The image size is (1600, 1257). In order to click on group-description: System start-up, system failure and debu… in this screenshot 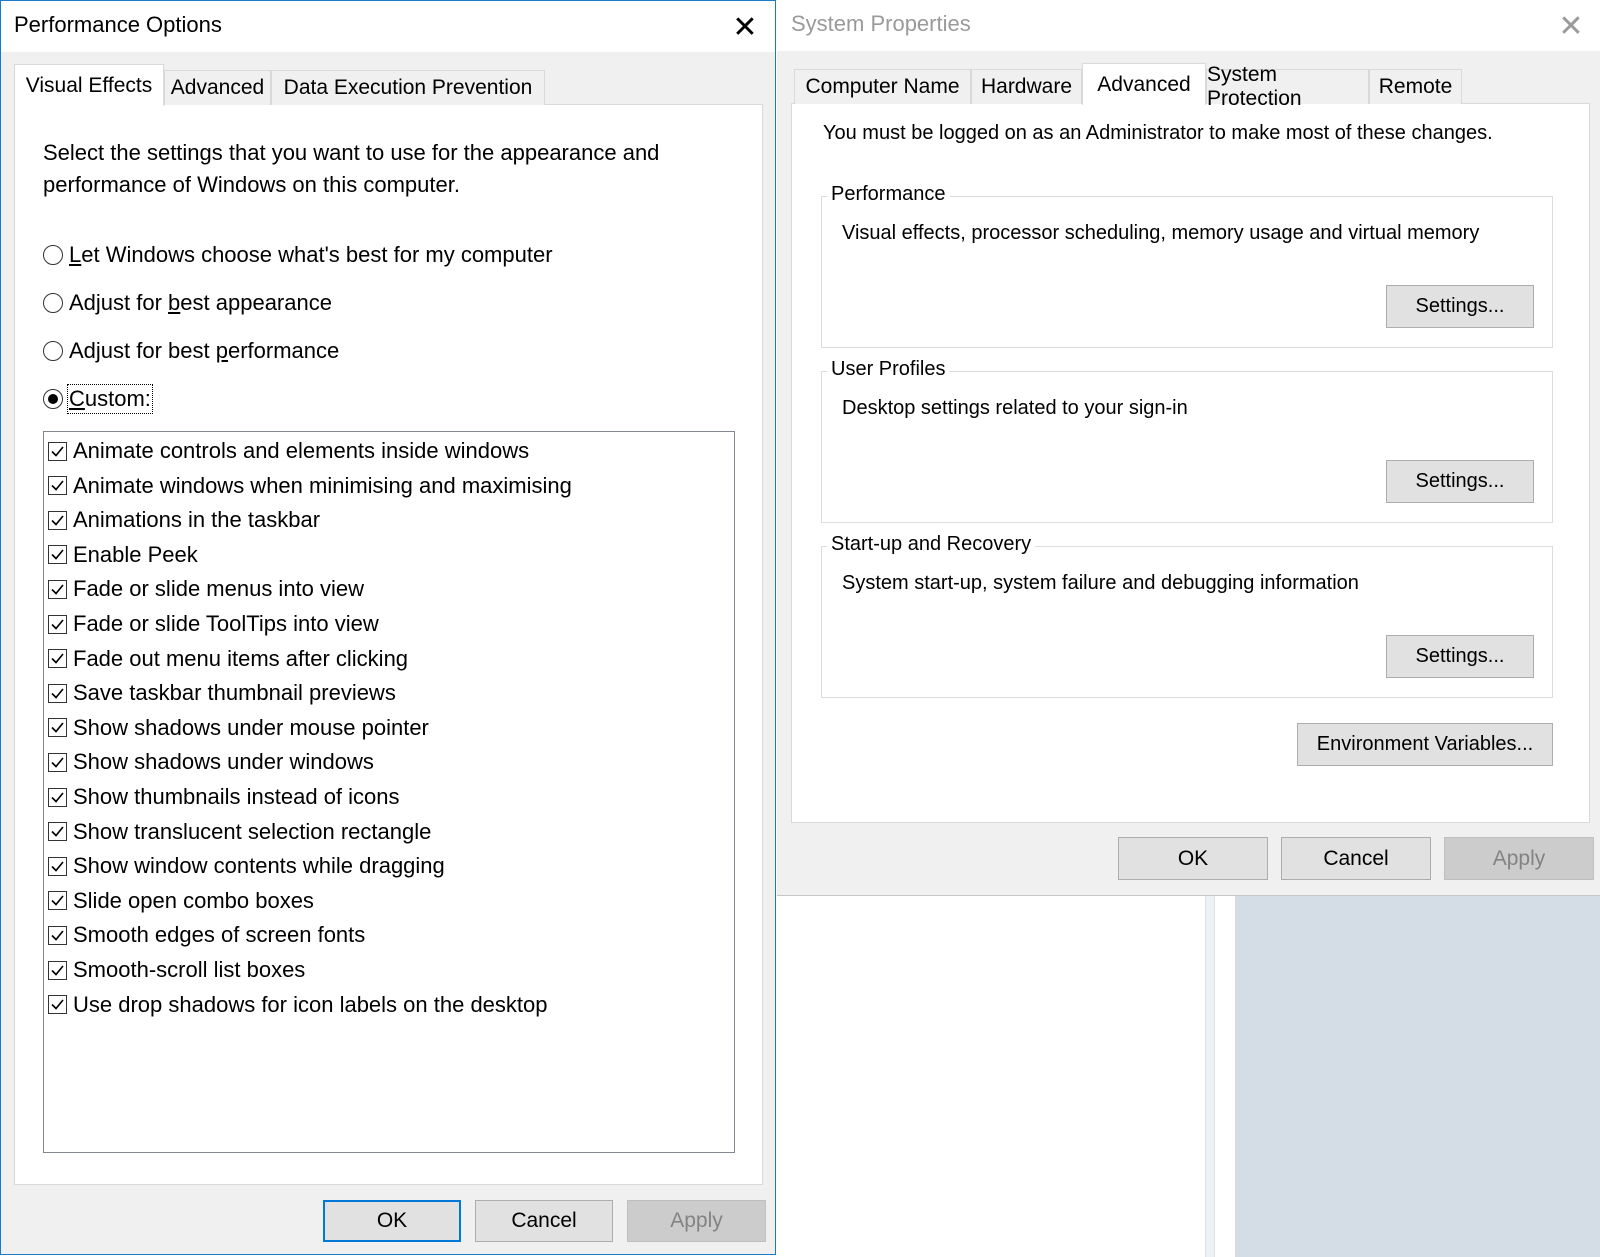, I will do `click(1100, 583)`.